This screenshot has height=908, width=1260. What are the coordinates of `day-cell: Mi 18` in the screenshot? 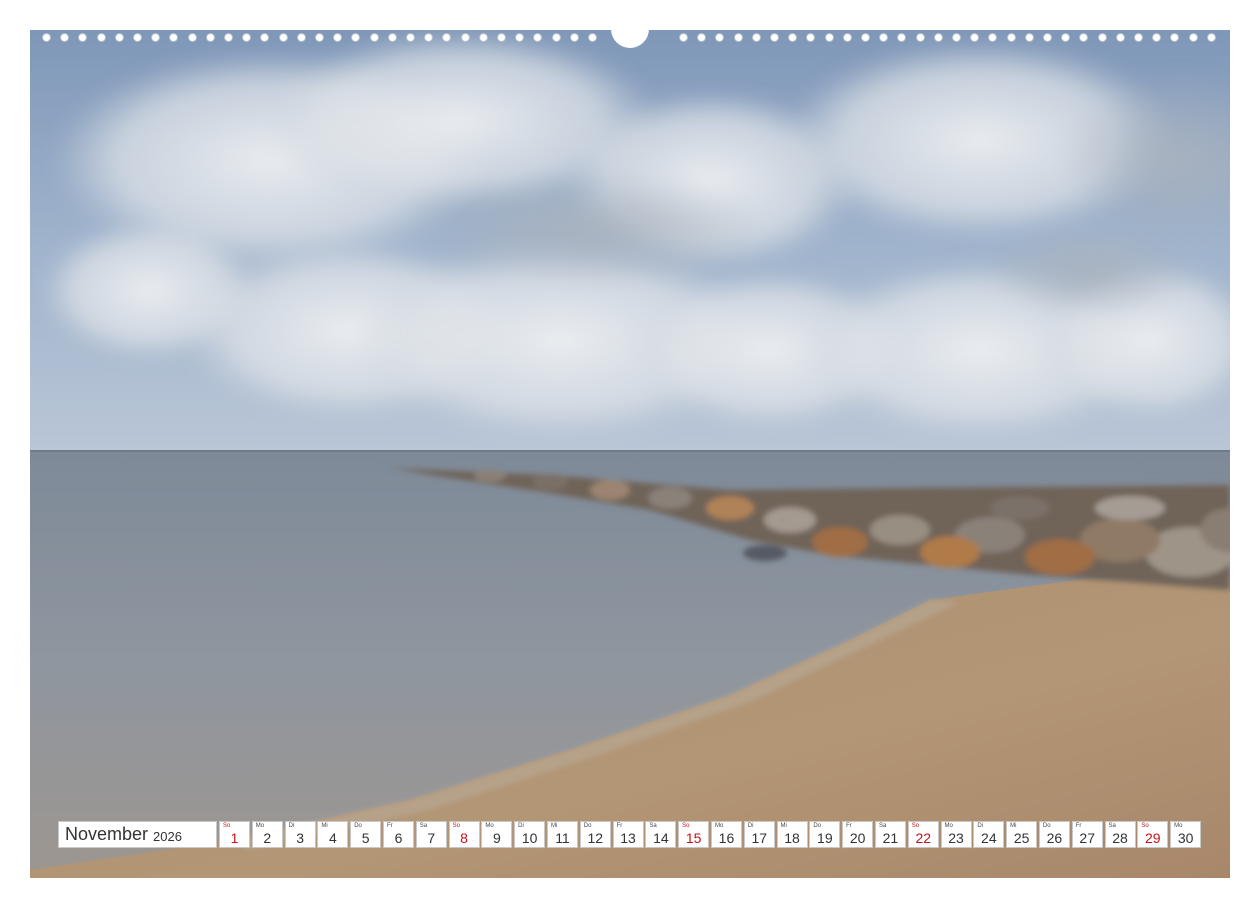 It's located at (792, 834).